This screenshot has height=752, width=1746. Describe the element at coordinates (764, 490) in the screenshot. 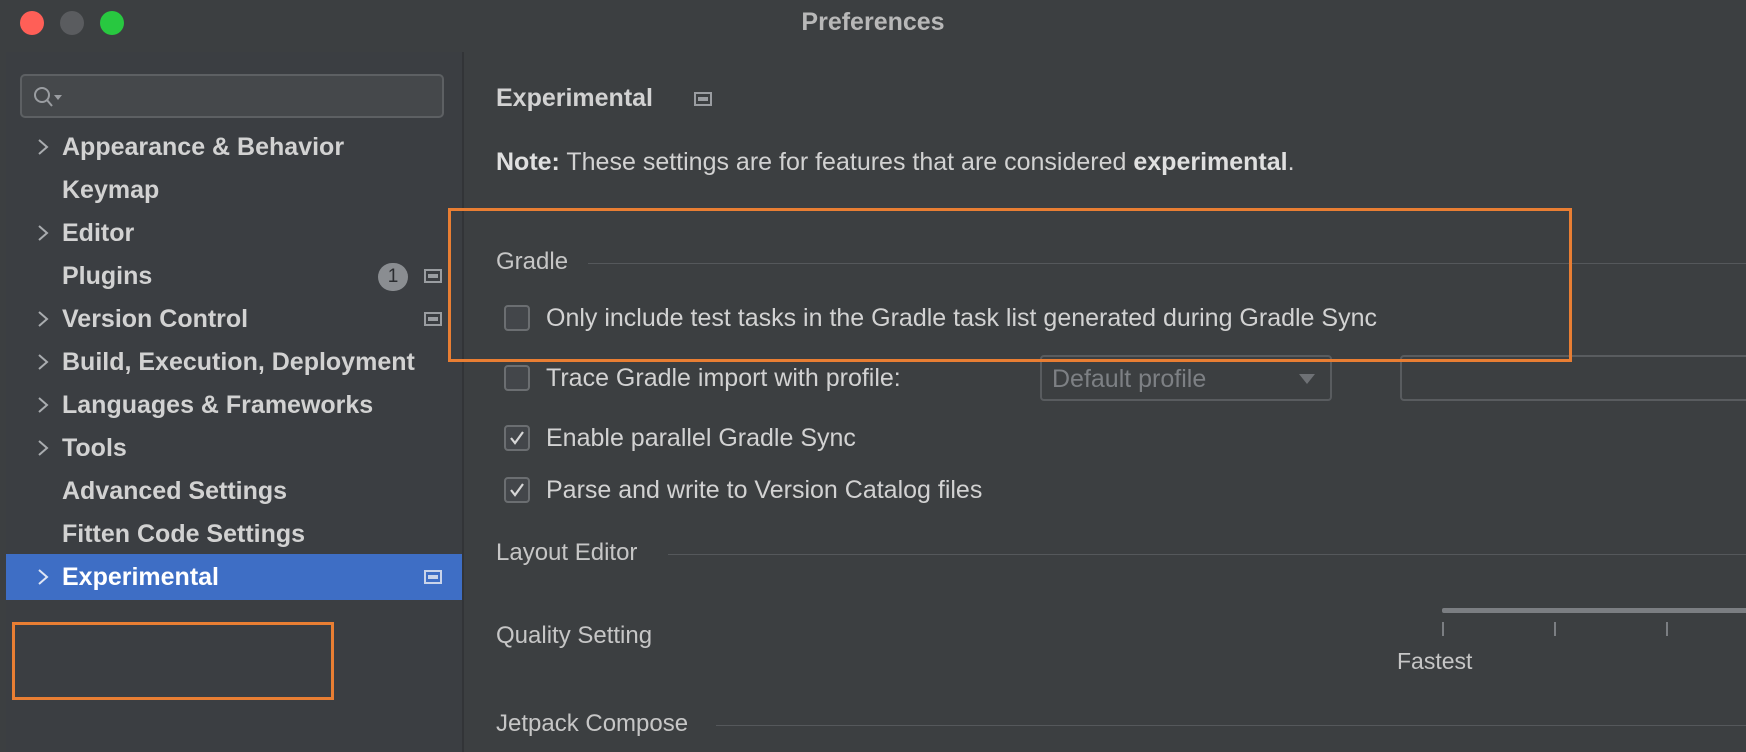

I see `checkbox-label: Parse and write to Version Catalog files` at that location.